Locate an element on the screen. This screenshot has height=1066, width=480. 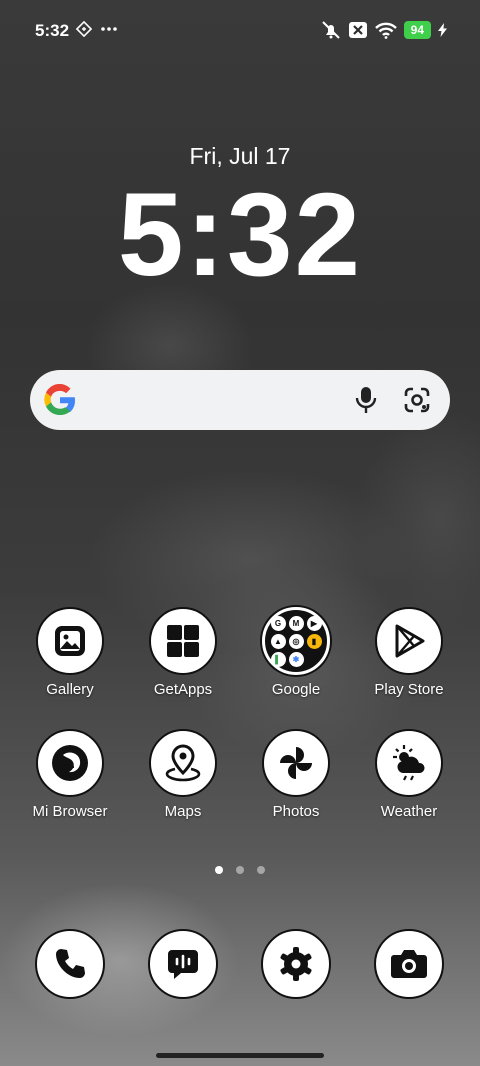
page-indicator is located at coordinates (240, 870).